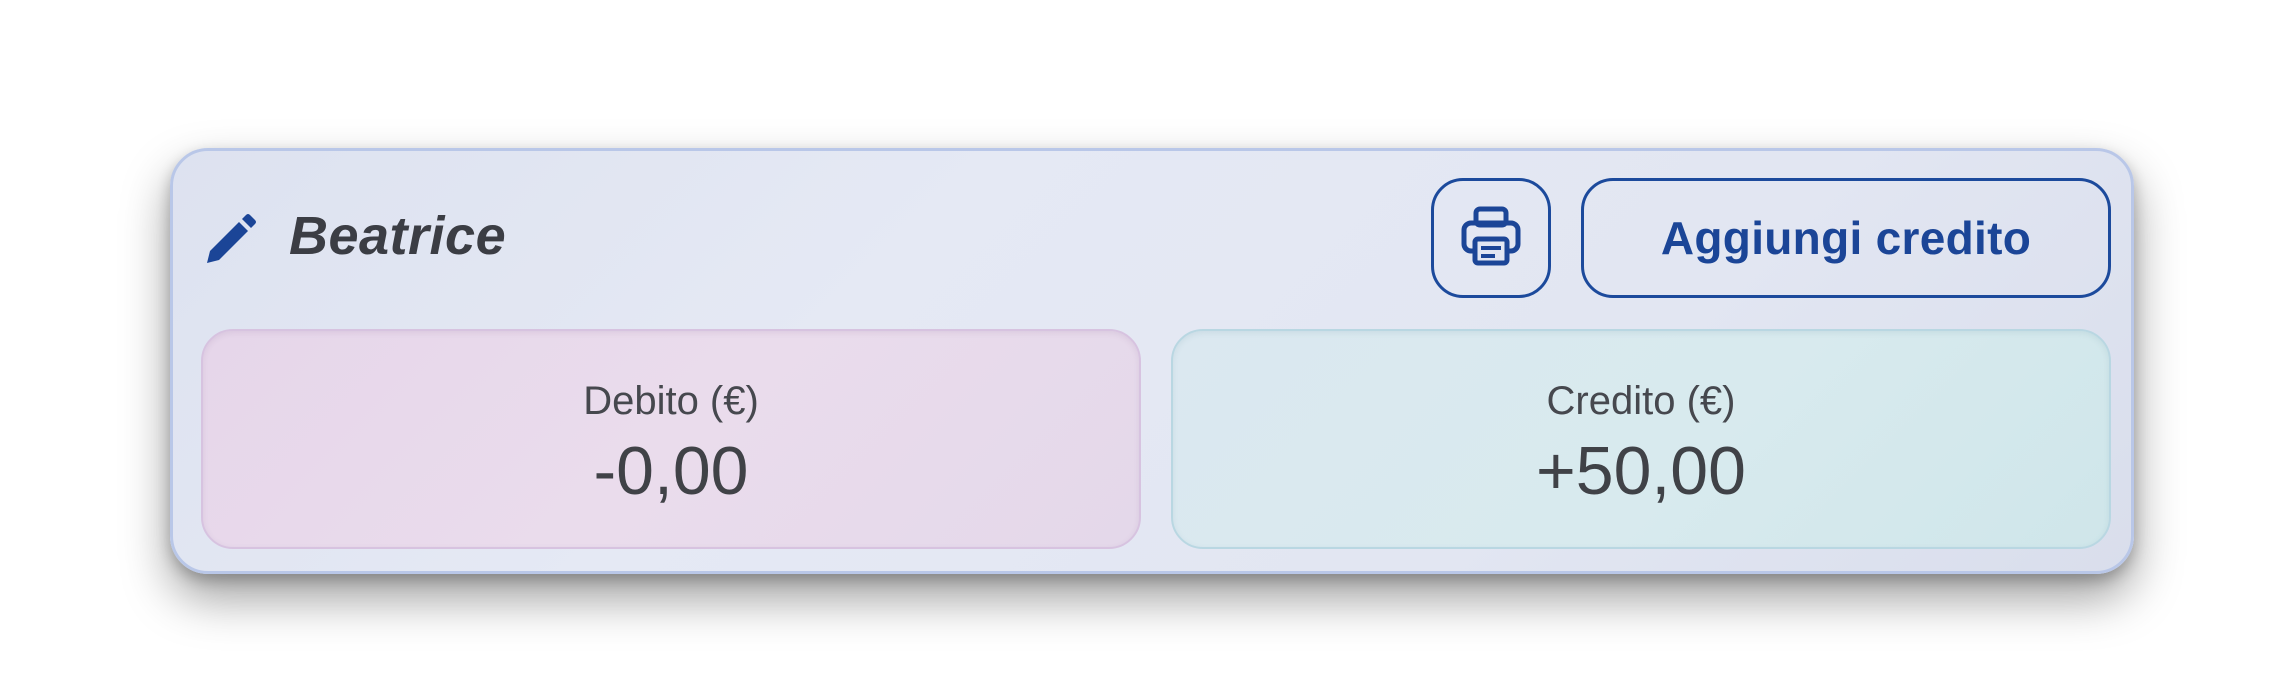  Describe the element at coordinates (398, 236) in the screenshot. I see `customer-name: Beatrice` at that location.